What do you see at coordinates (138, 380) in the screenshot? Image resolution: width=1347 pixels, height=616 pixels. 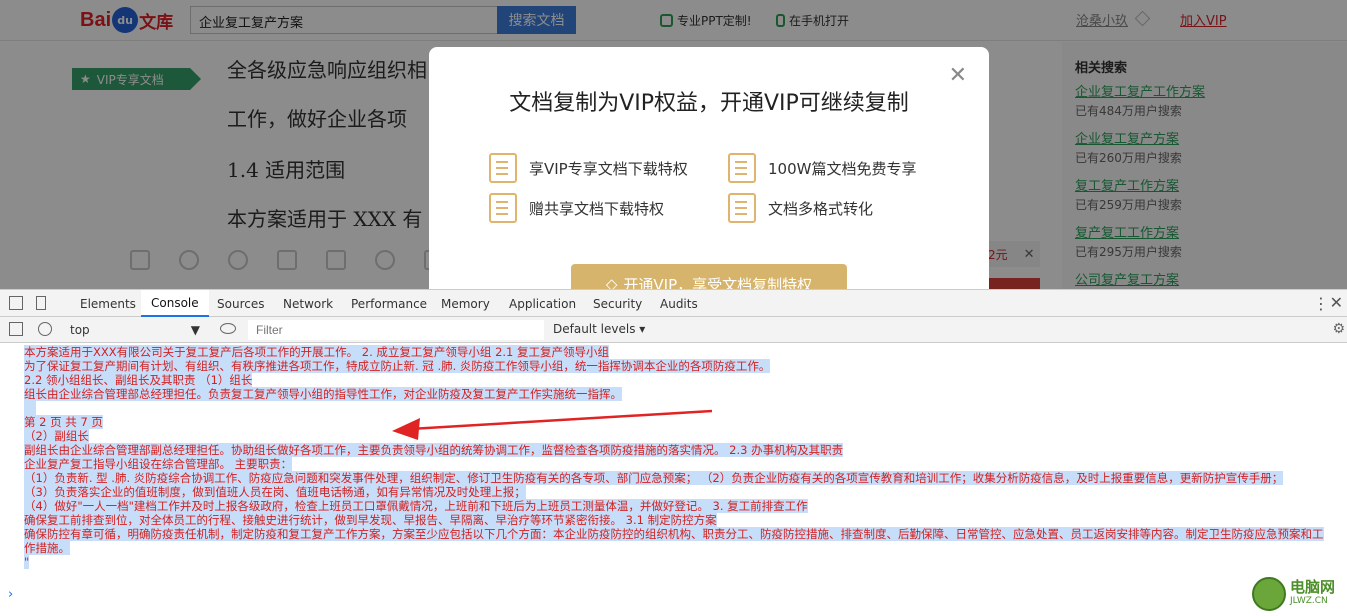 I see `log-text: 2.2 领小组组长、副组长及其职责 （1）组长` at bounding box center [138, 380].